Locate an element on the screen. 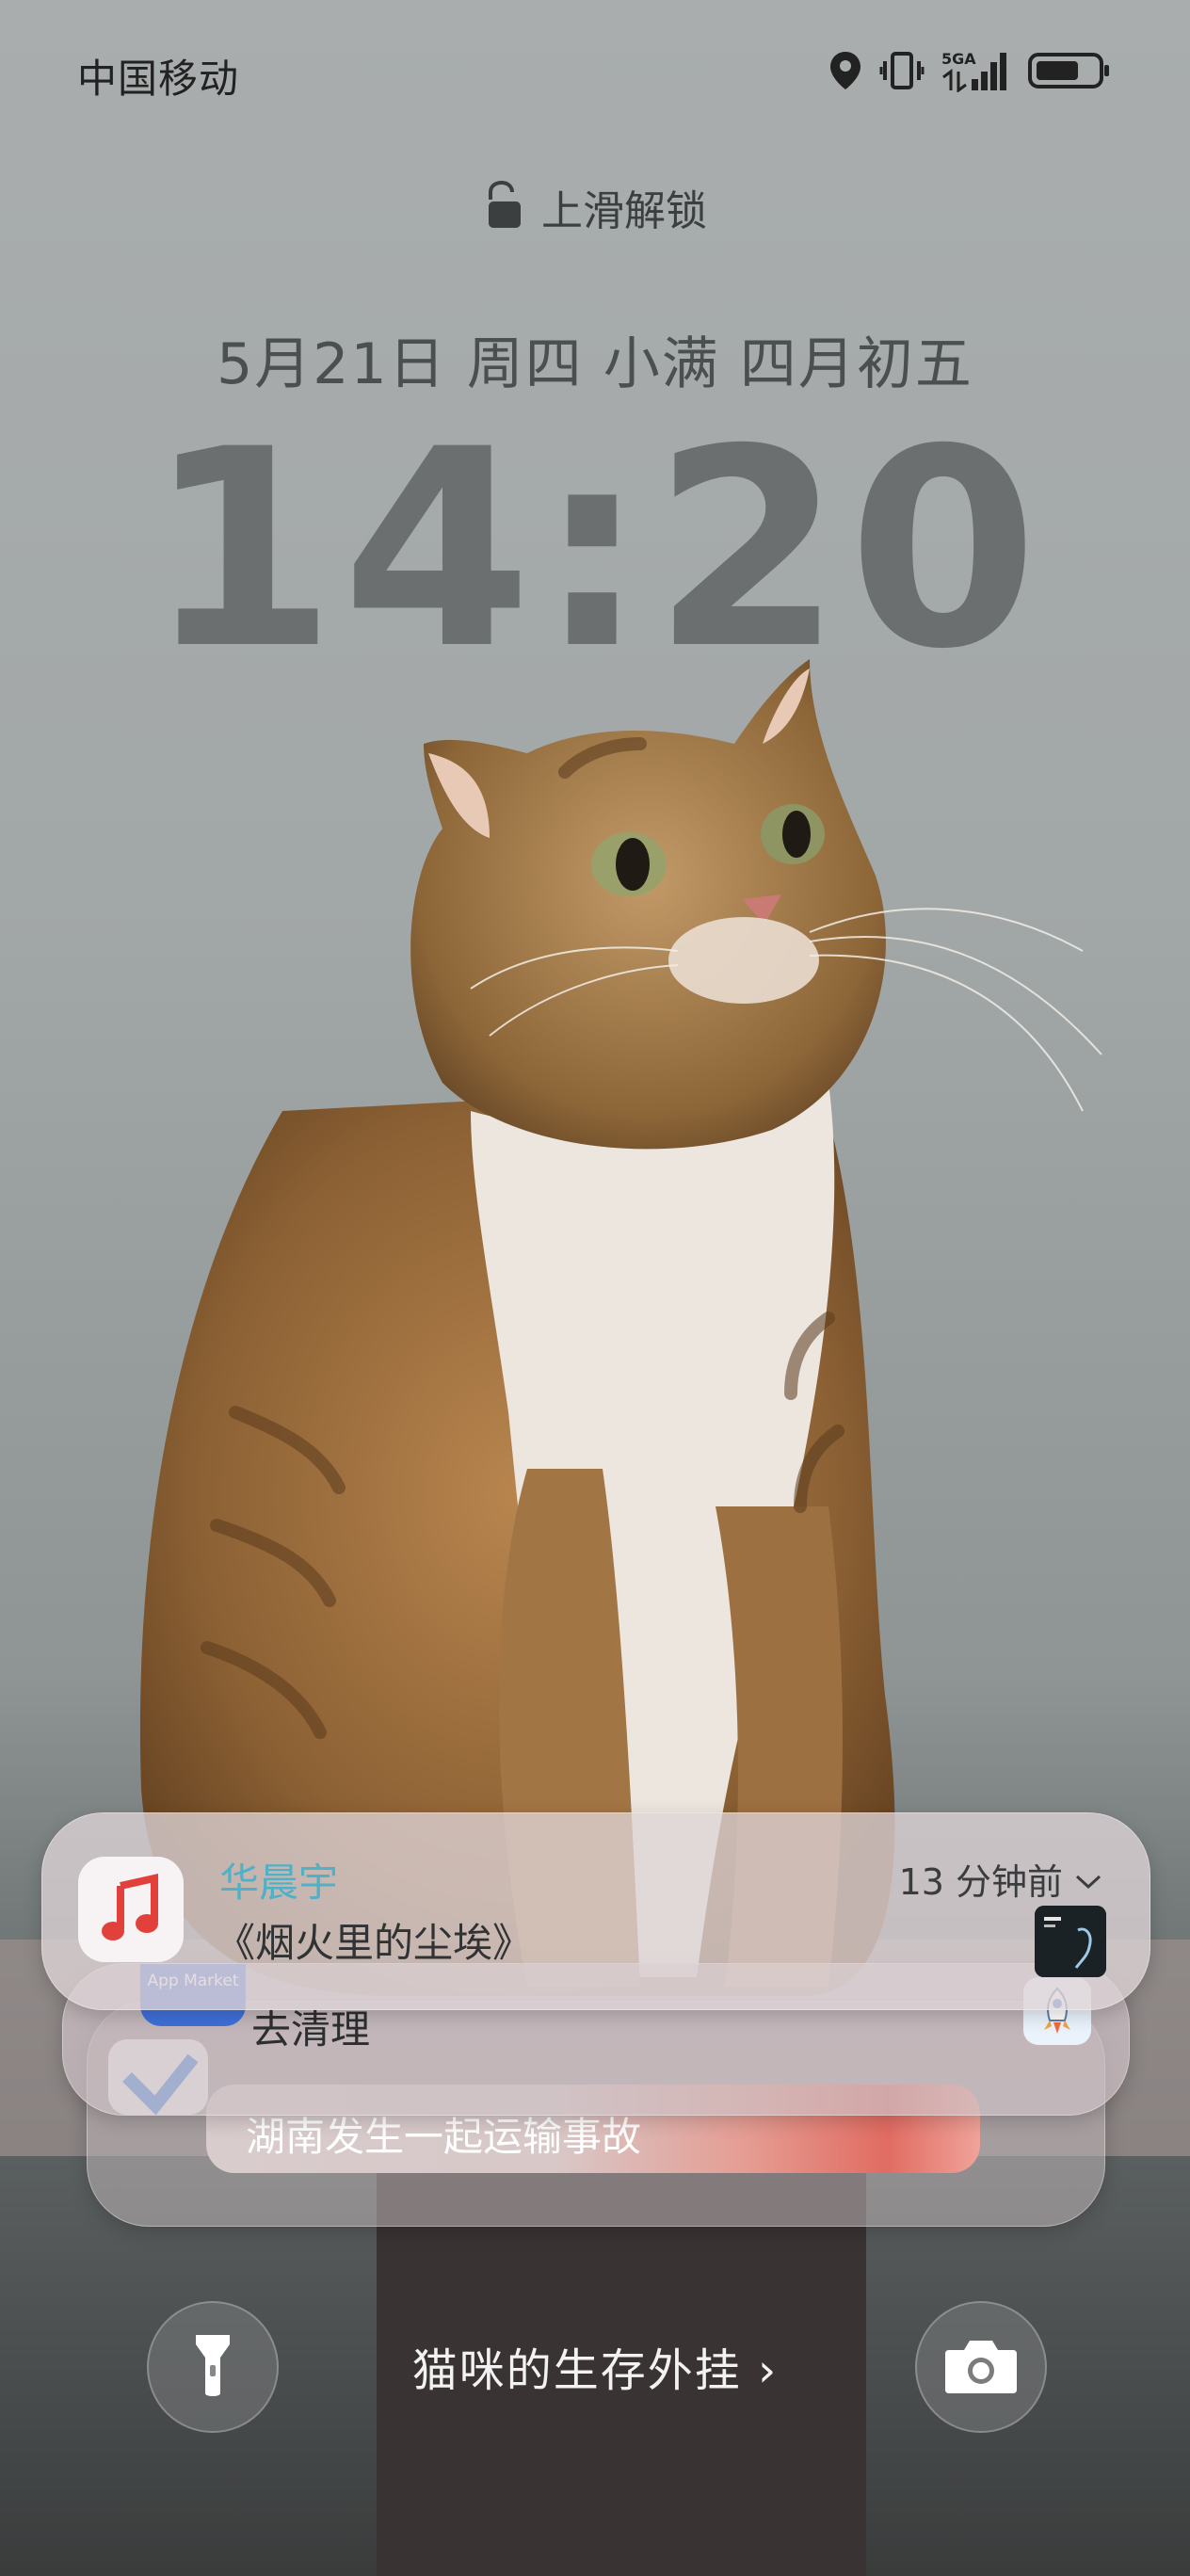 Image resolution: width=1190 pixels, height=2576 pixels. lock-date: 5月21日 周四 小满 四月初五 is located at coordinates (595, 364).